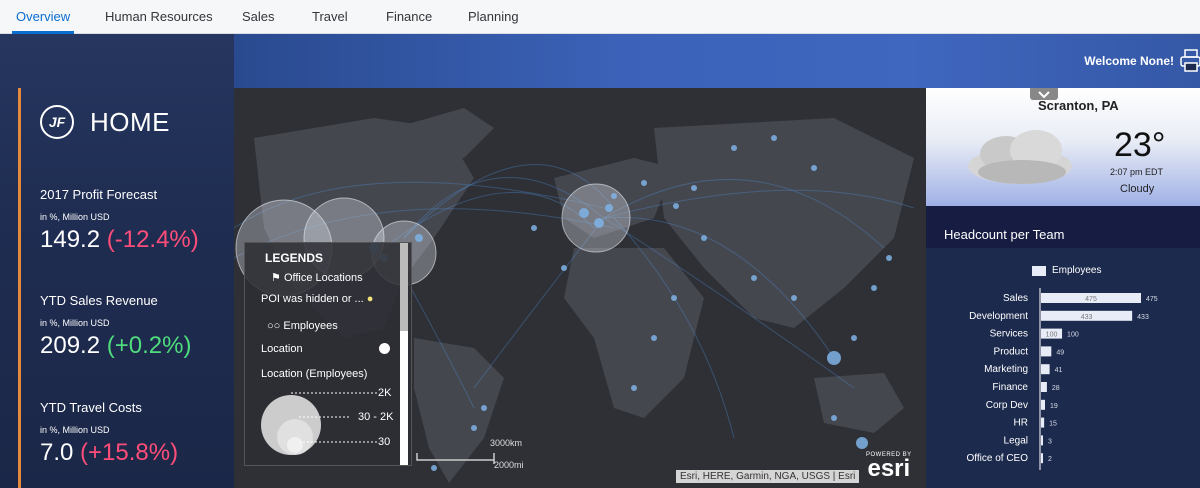  Describe the element at coordinates (1078, 105) in the screenshot. I see `weather-city: Scranton, PA` at that location.